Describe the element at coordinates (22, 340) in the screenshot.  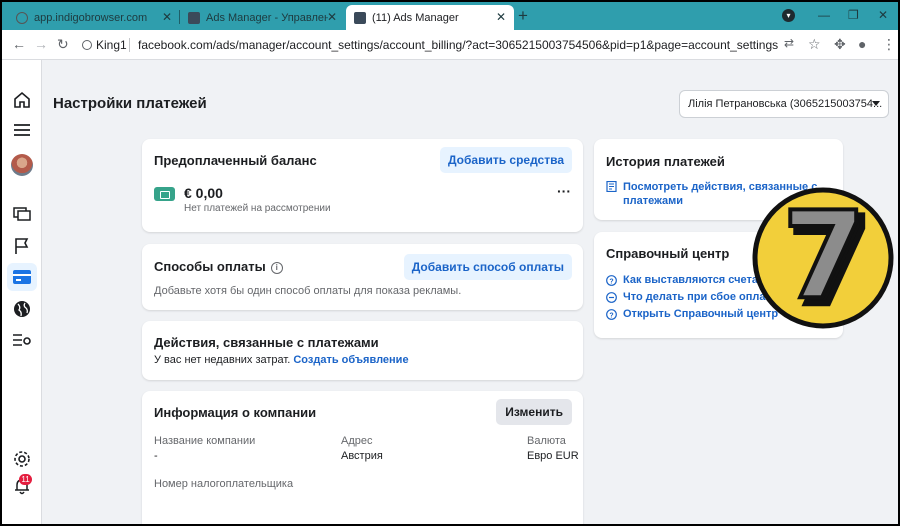
I see `settings-list-icon` at that location.